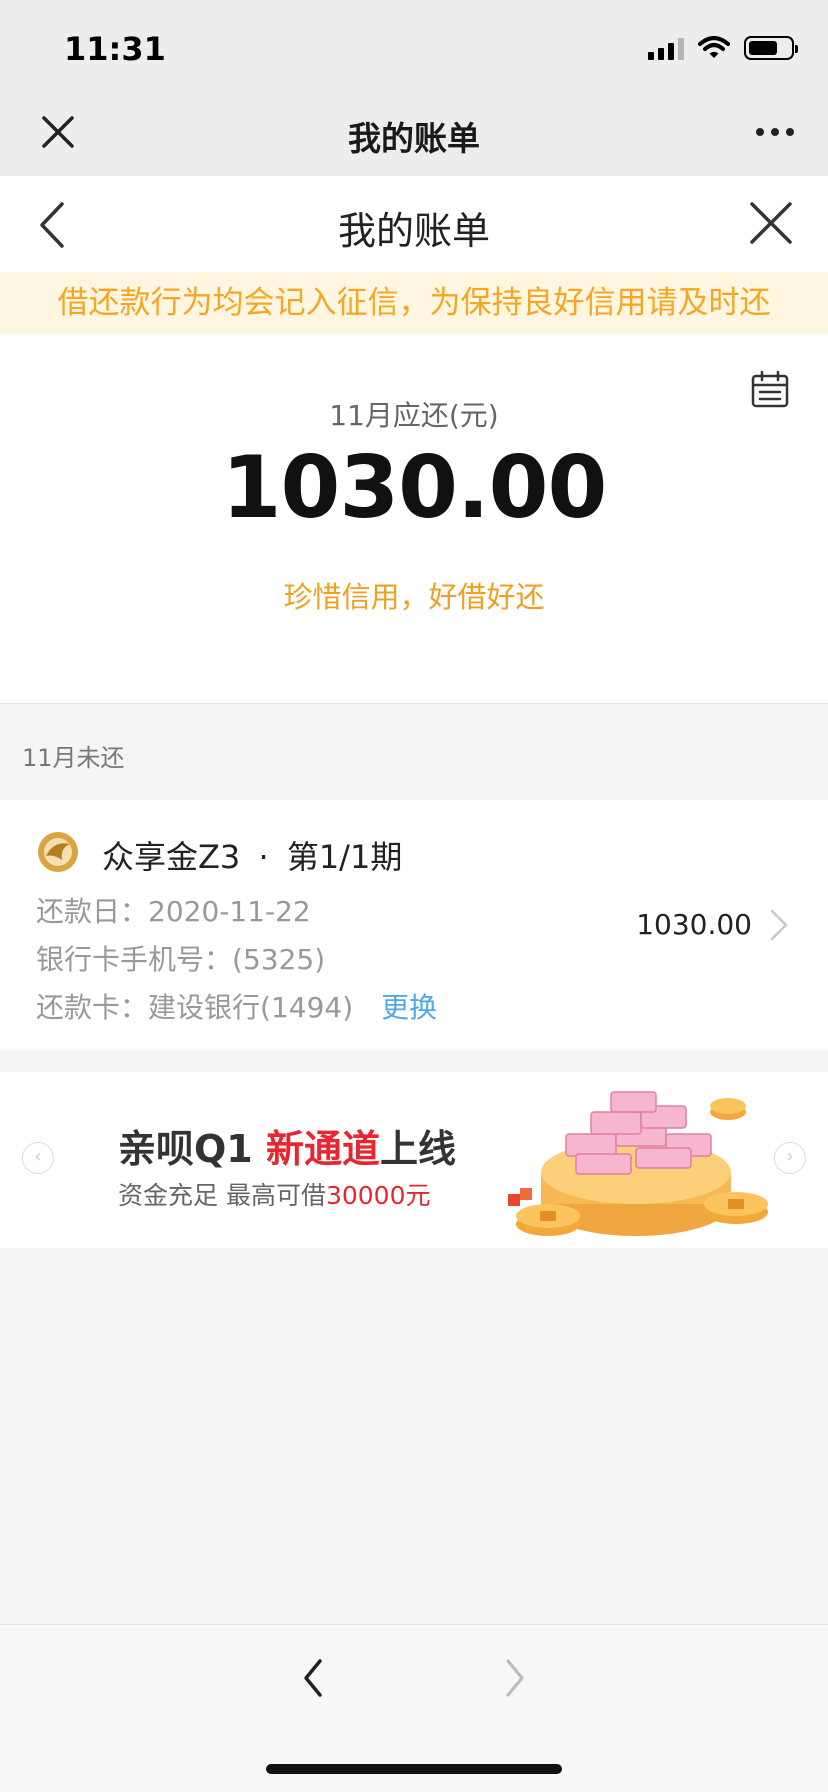 This screenshot has width=828, height=1792. I want to click on card-row: 还款卡：建设银行(1494) 更换, so click(236, 1006).